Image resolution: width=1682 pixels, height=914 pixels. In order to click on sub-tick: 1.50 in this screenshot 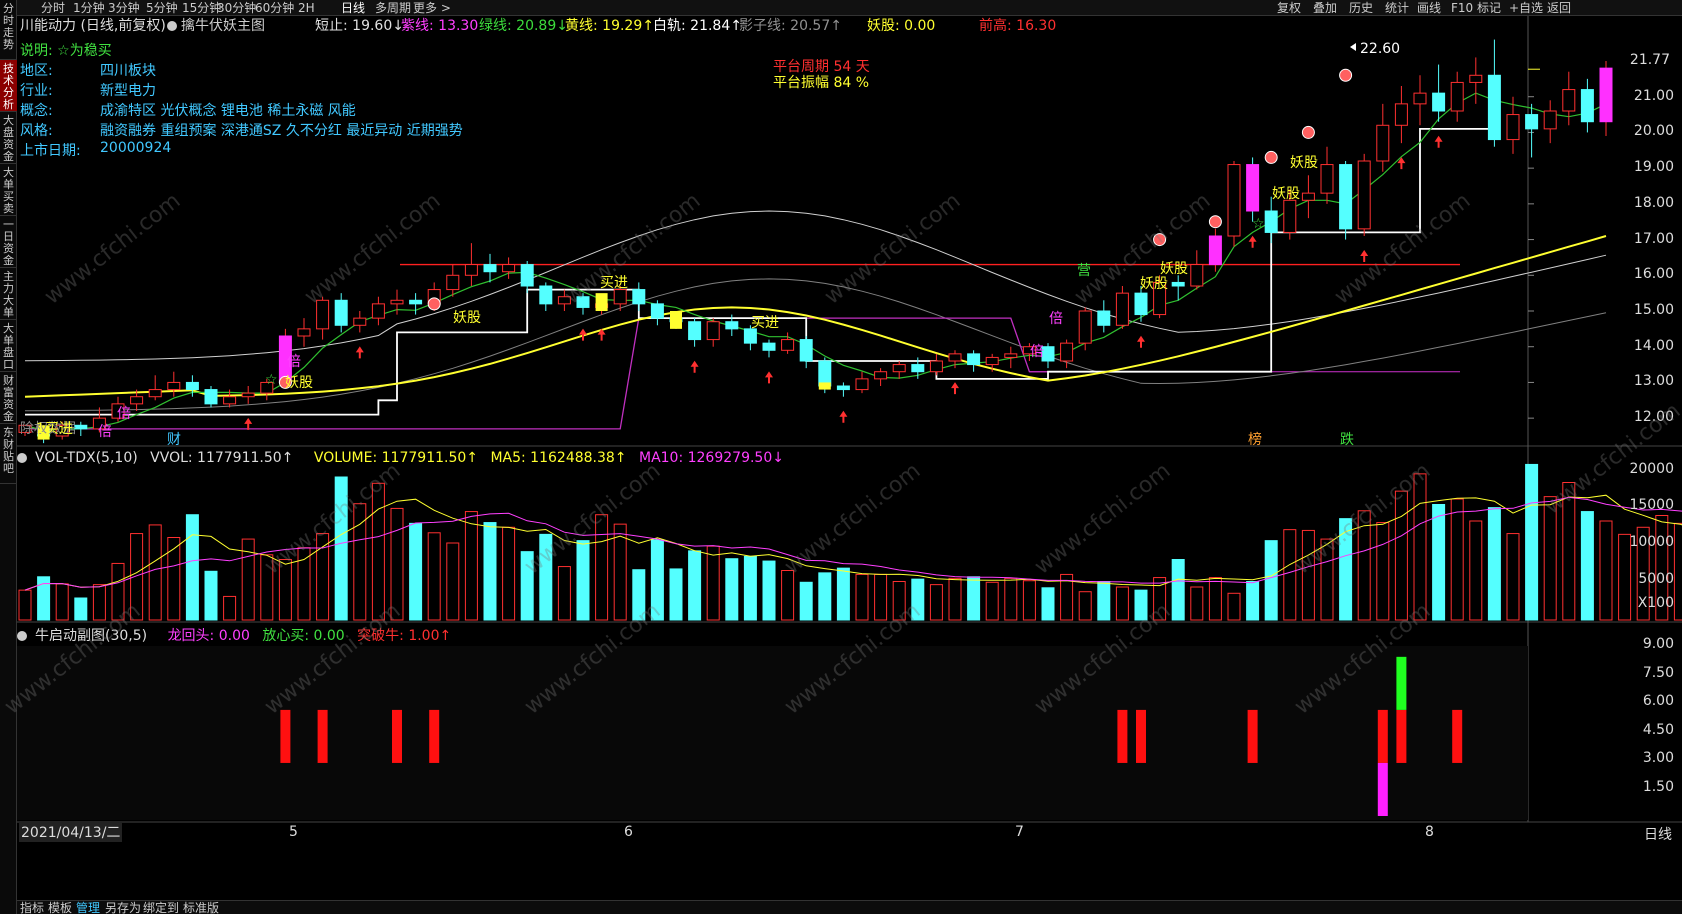, I will do `click(1658, 787)`.